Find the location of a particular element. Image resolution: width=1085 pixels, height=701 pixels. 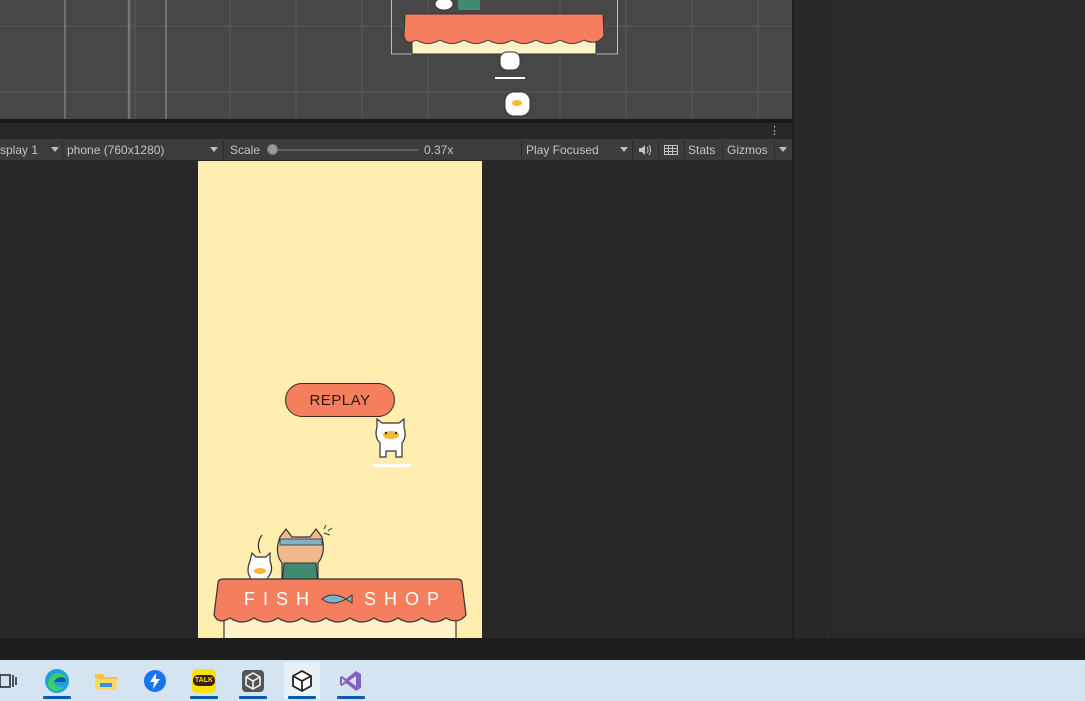

scale-slider-handle is located at coordinates (272, 149).